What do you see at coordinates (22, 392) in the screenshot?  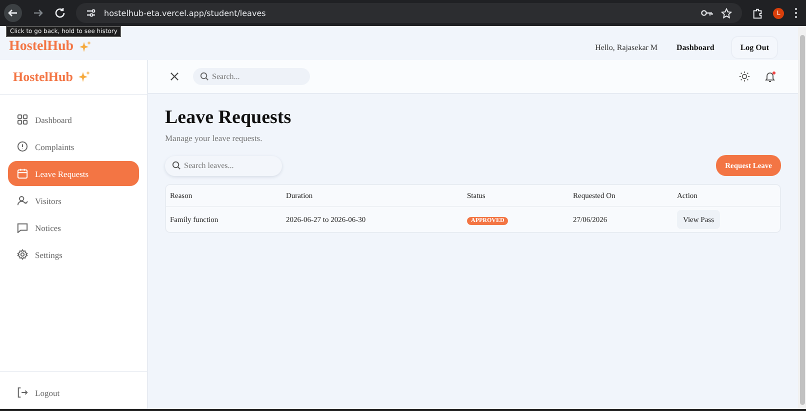 I see `logout-icon` at bounding box center [22, 392].